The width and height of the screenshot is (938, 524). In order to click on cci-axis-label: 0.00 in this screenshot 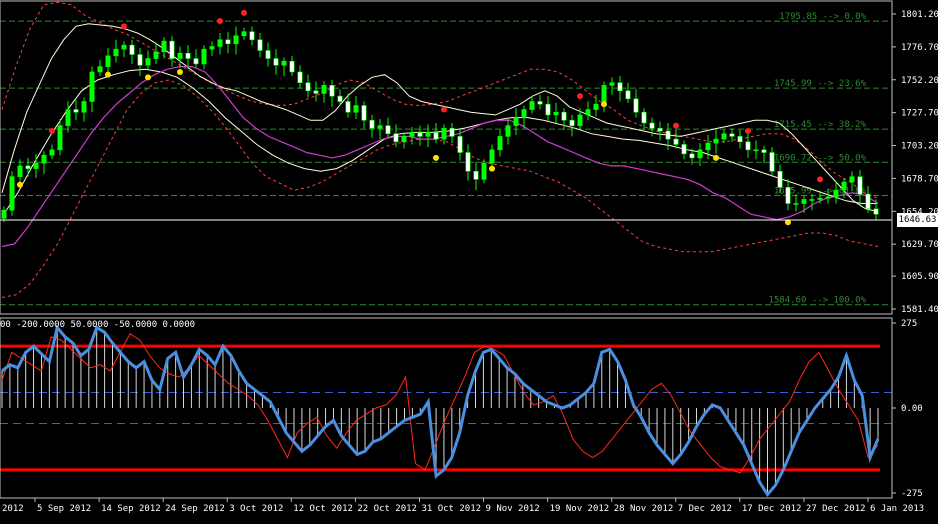, I will do `click(912, 409)`.